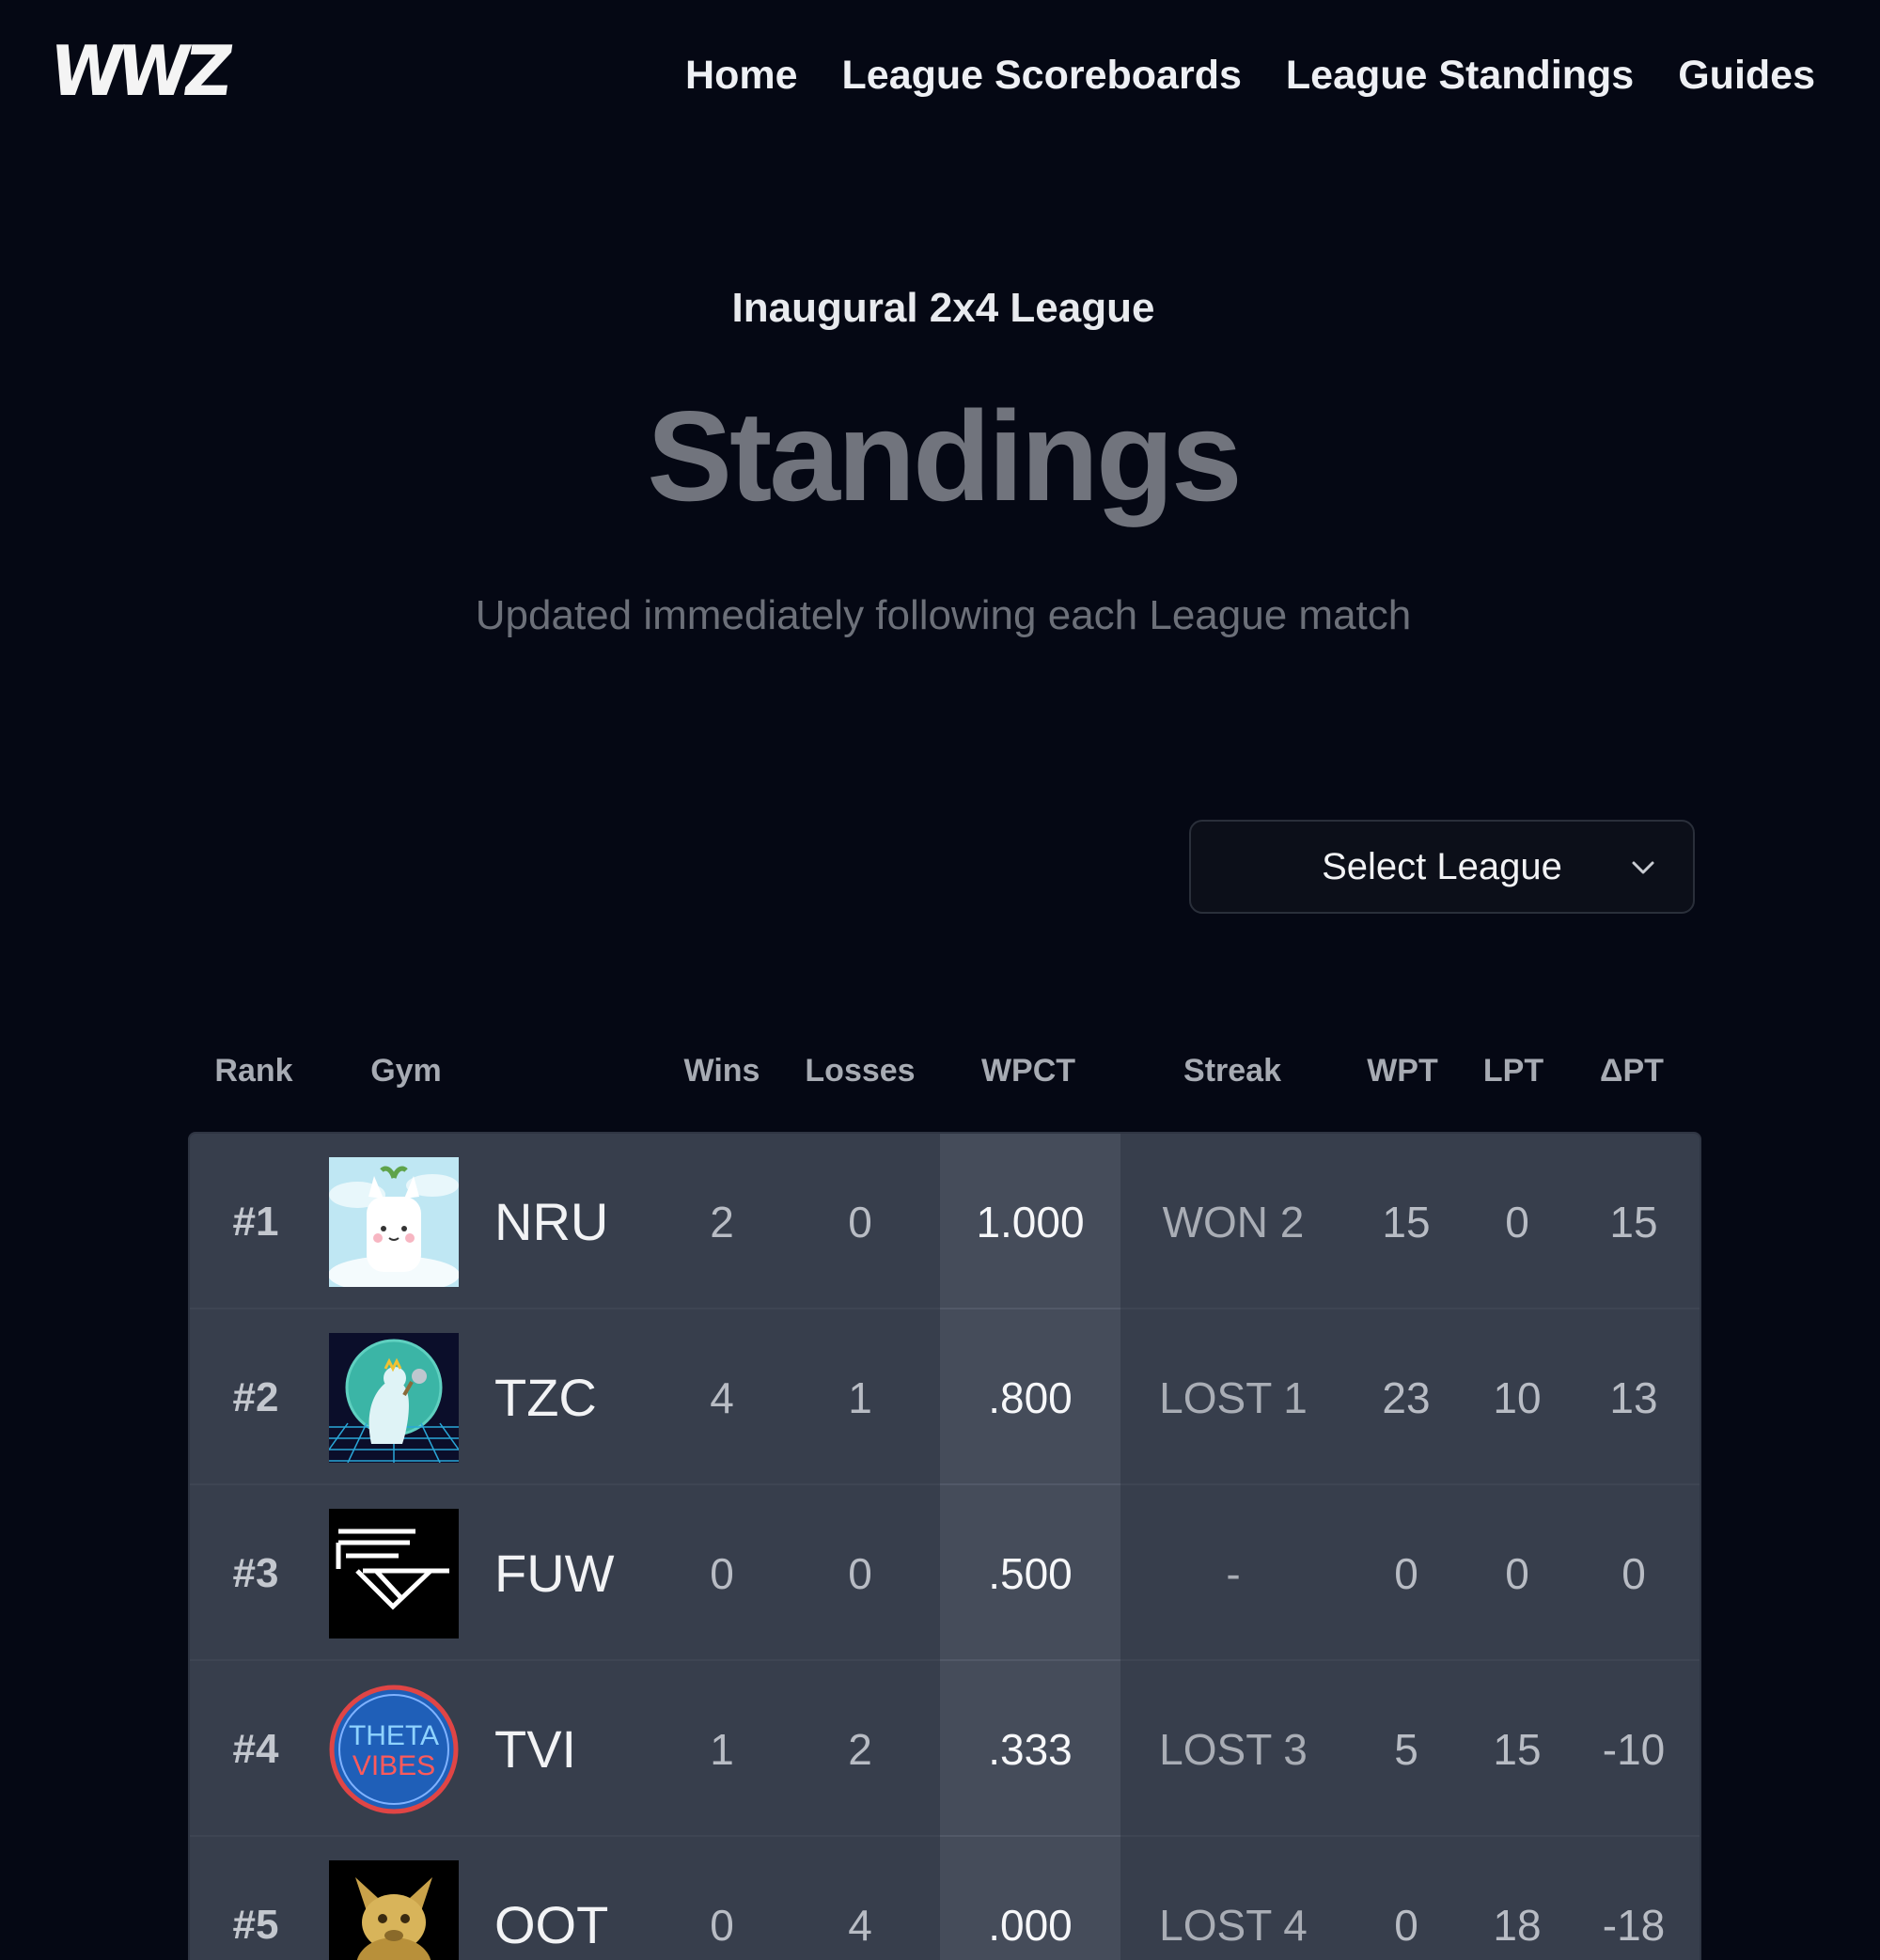 The height and width of the screenshot is (1960, 1880). I want to click on streak-cell: LOST 1, so click(1233, 1397).